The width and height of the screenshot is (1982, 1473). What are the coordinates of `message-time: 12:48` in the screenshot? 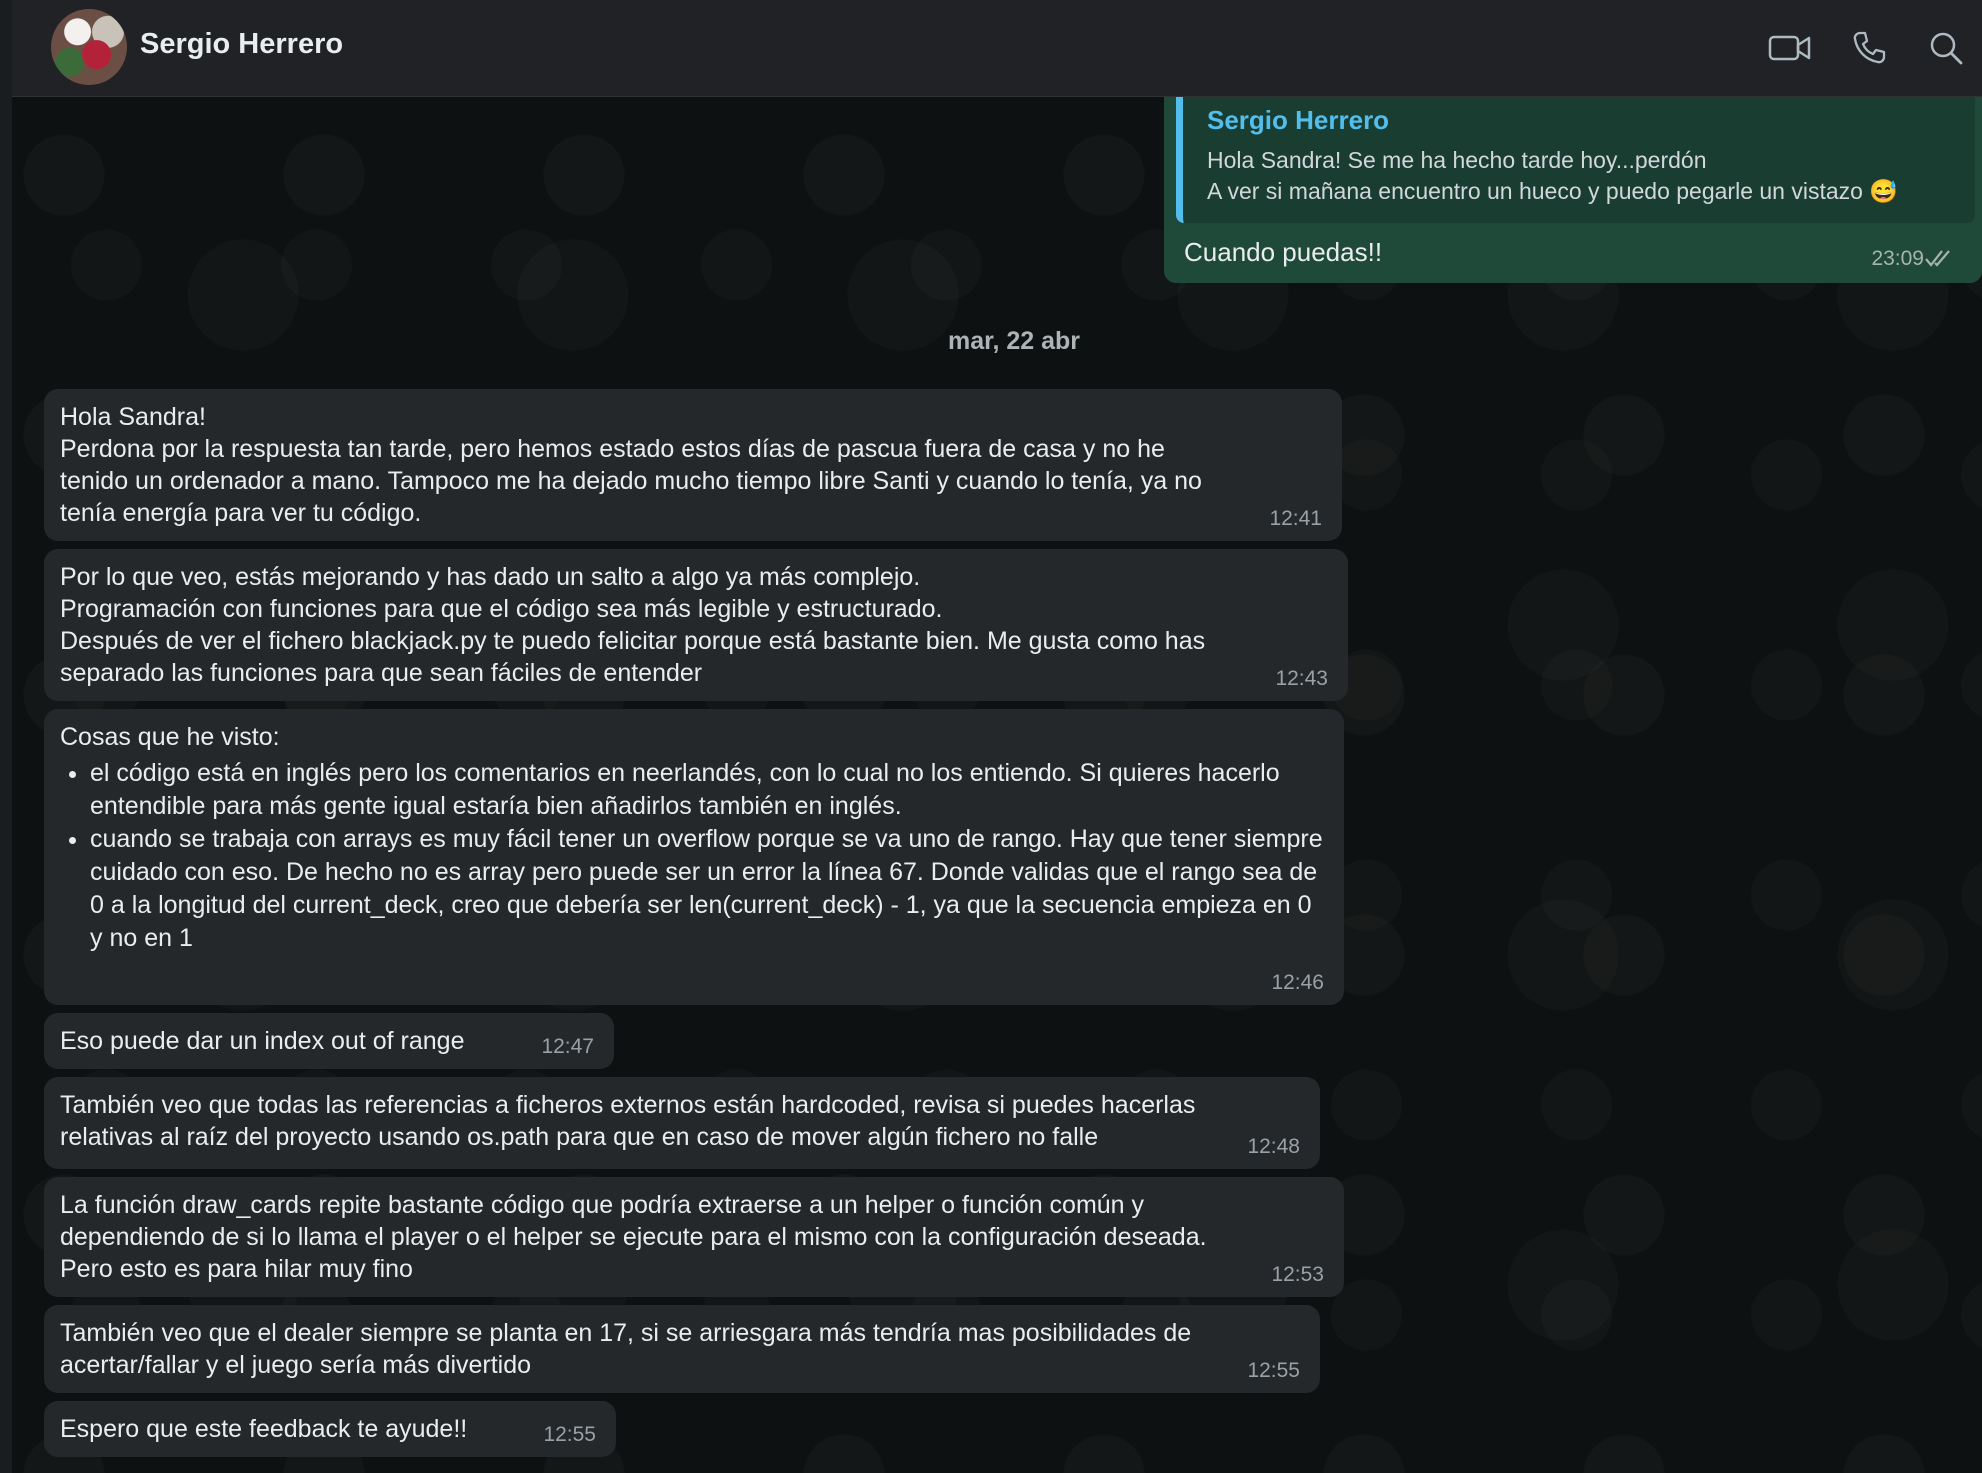 It's located at (1273, 1146).